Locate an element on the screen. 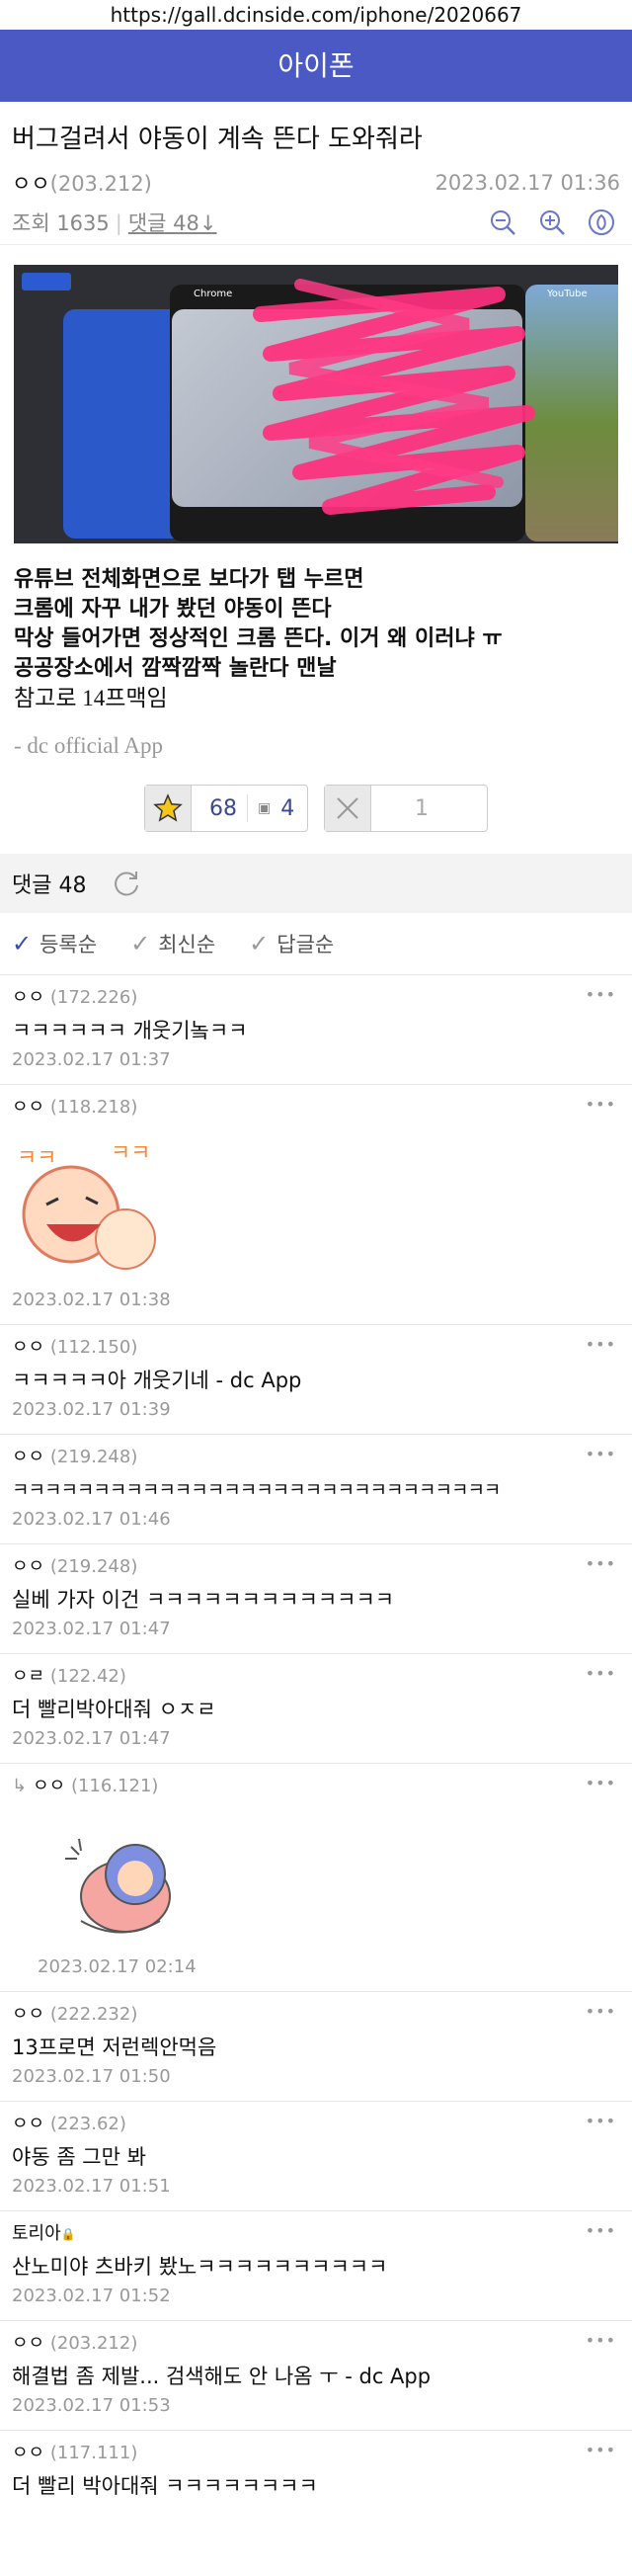  dccon-character-sticker is located at coordinates (126, 1886).